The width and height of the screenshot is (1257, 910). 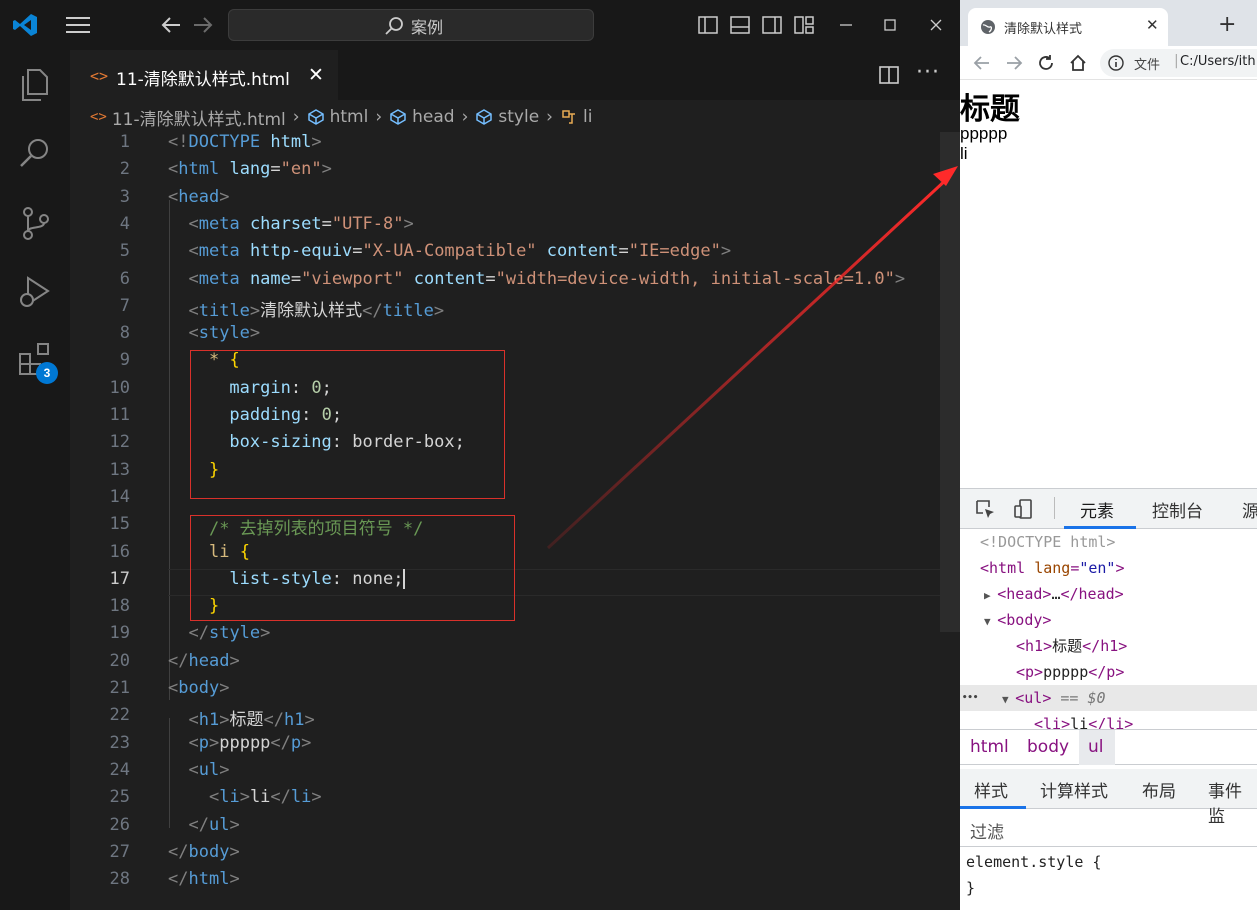 What do you see at coordinates (505, 227) in the screenshot?
I see `code-line: 4 <meta charset="UTF-8">` at bounding box center [505, 227].